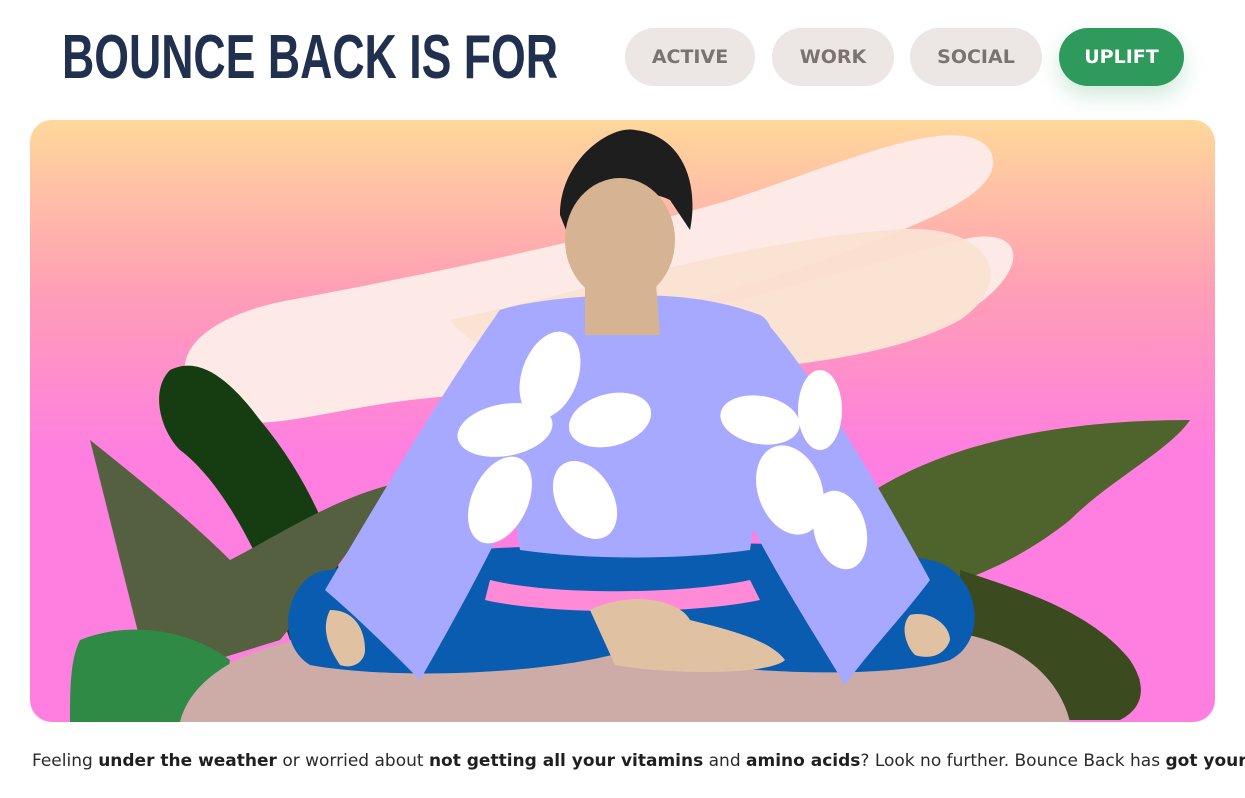 The width and height of the screenshot is (1245, 798). What do you see at coordinates (352, 761) in the screenshot?
I see `caption-text: or worried about` at bounding box center [352, 761].